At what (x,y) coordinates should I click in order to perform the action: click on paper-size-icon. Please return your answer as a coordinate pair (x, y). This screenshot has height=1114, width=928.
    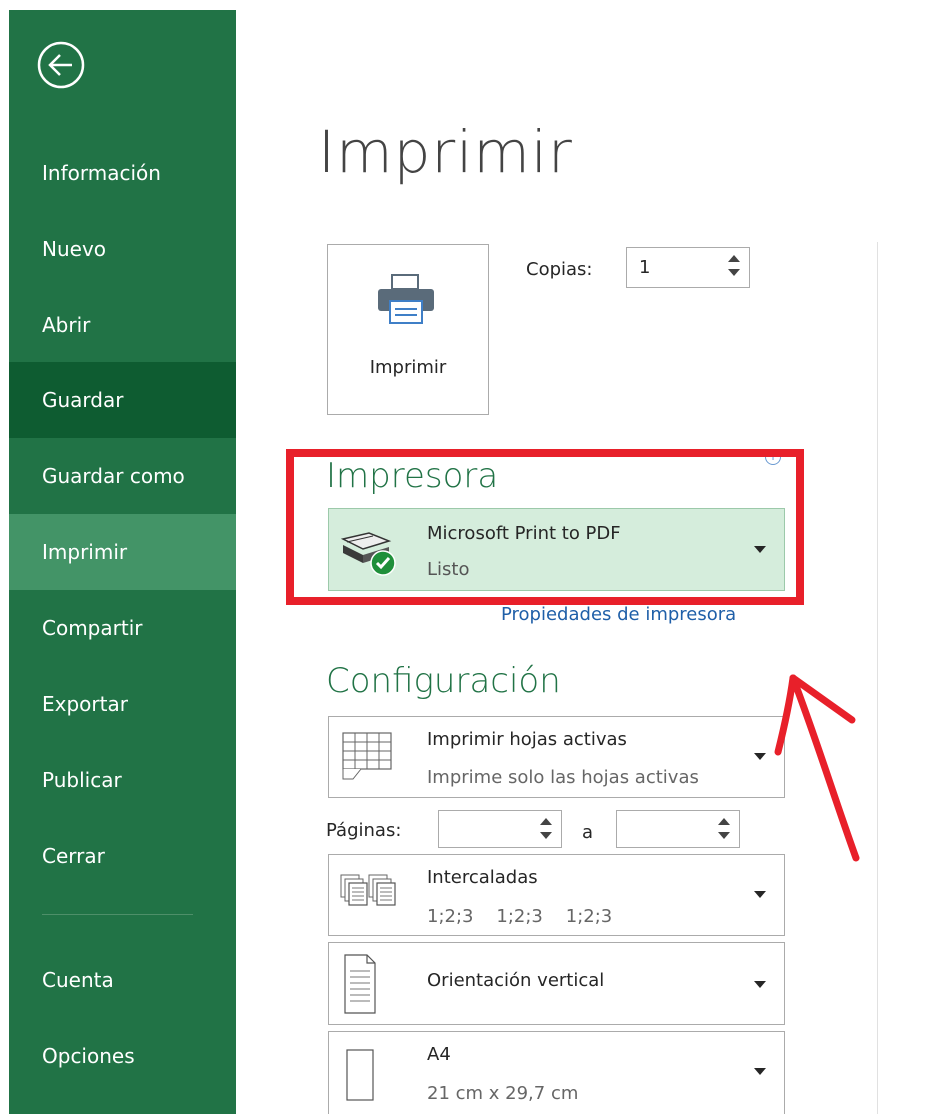
    Looking at the image, I should click on (360, 1075).